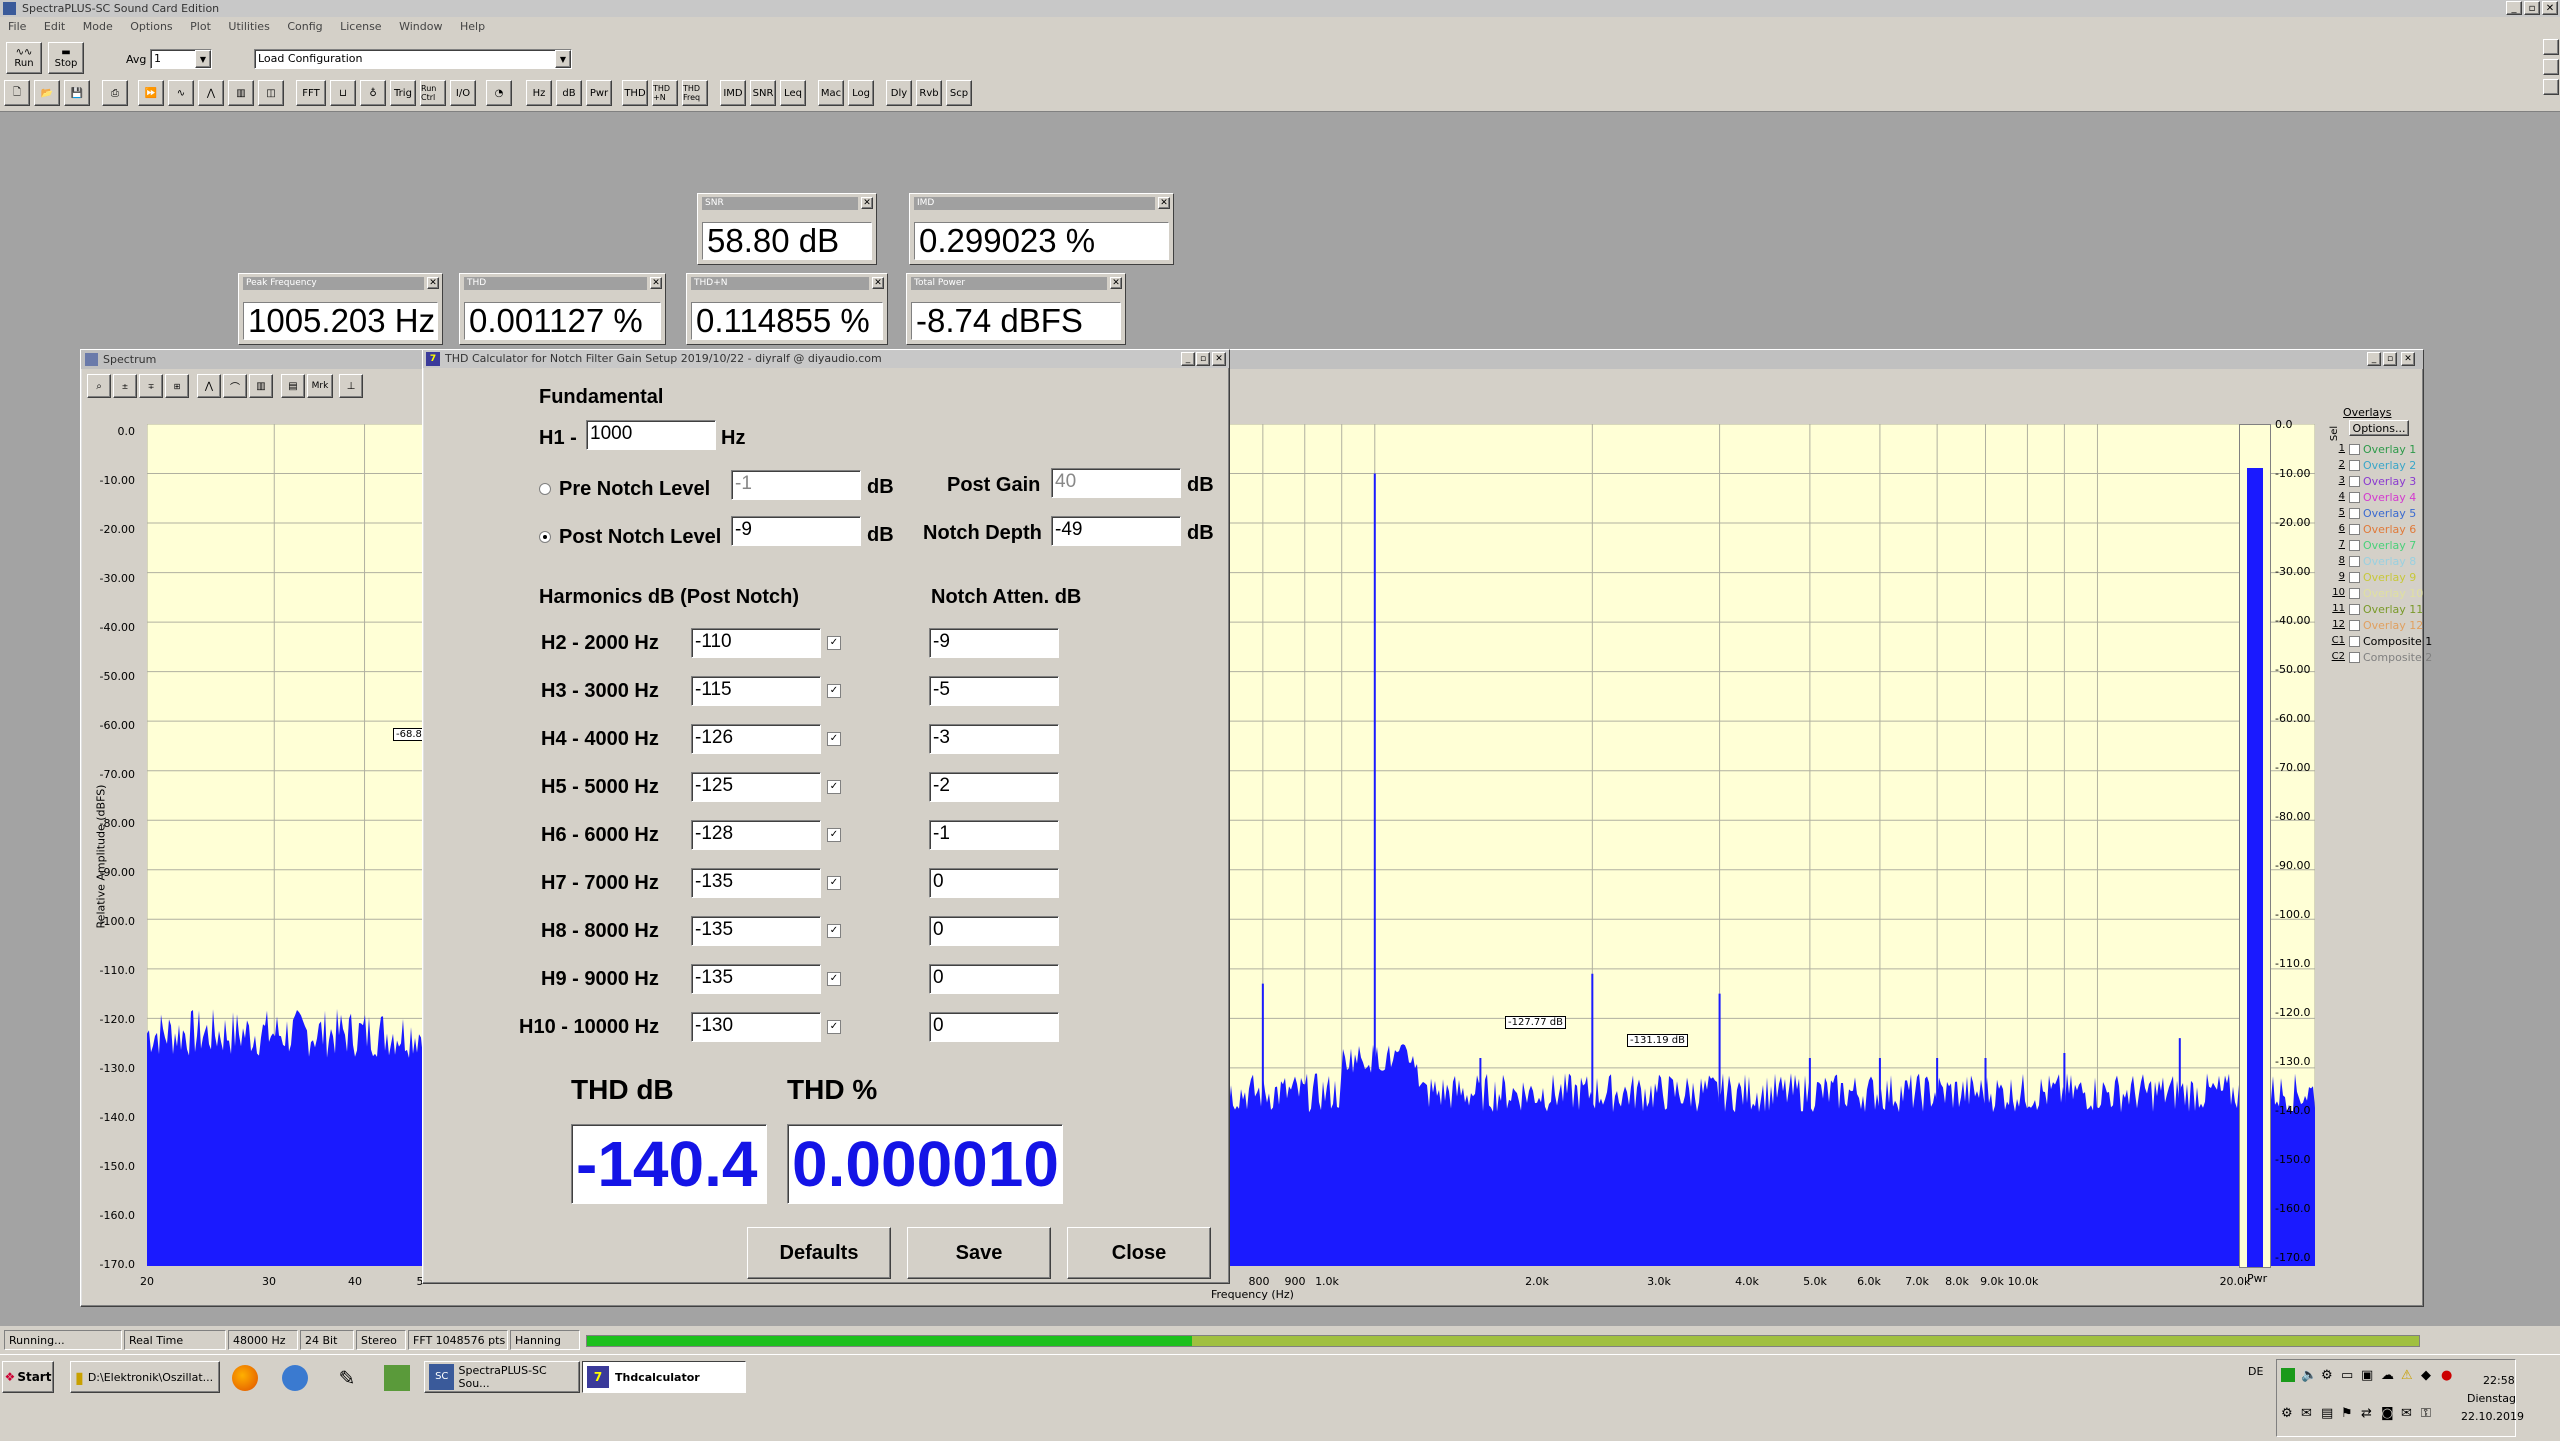 The width and height of the screenshot is (2560, 1441). I want to click on envelope-icon: ⌒, so click(235, 386).